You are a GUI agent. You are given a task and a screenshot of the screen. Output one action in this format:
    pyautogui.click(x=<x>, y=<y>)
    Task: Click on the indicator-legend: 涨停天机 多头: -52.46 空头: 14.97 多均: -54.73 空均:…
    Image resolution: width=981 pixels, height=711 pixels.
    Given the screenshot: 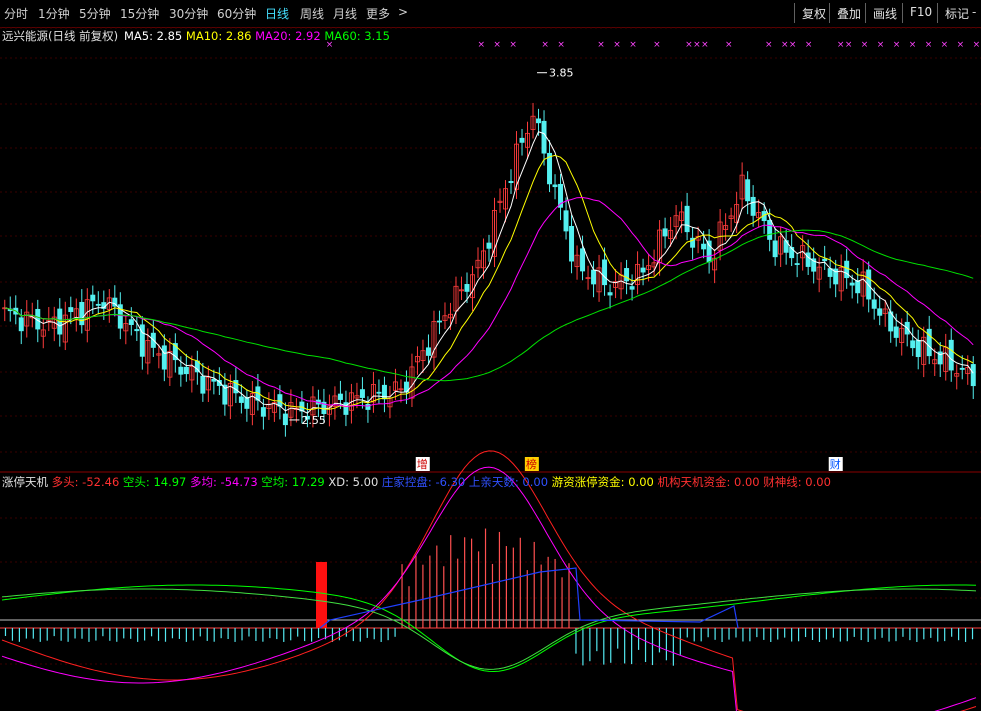 What is the action you would take?
    pyautogui.click(x=416, y=482)
    